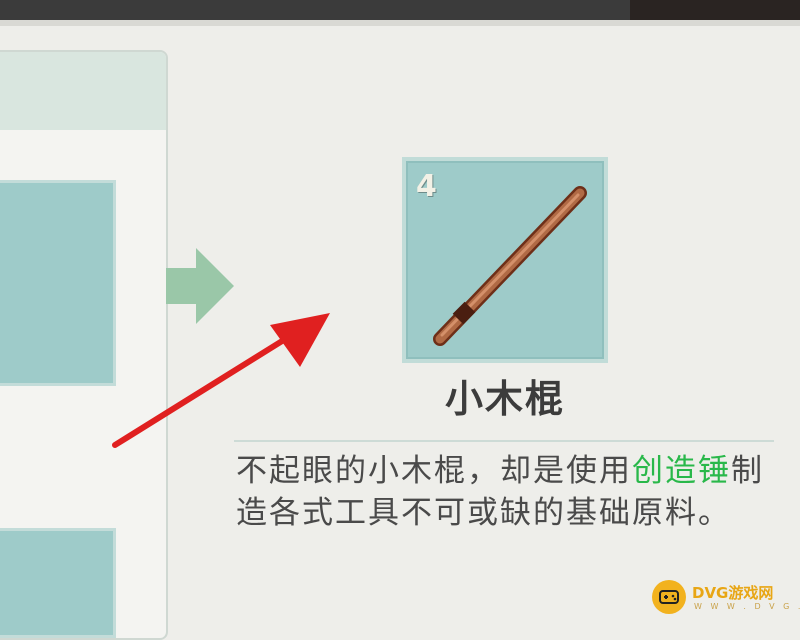  I want to click on result-slot: 4, so click(505, 260).